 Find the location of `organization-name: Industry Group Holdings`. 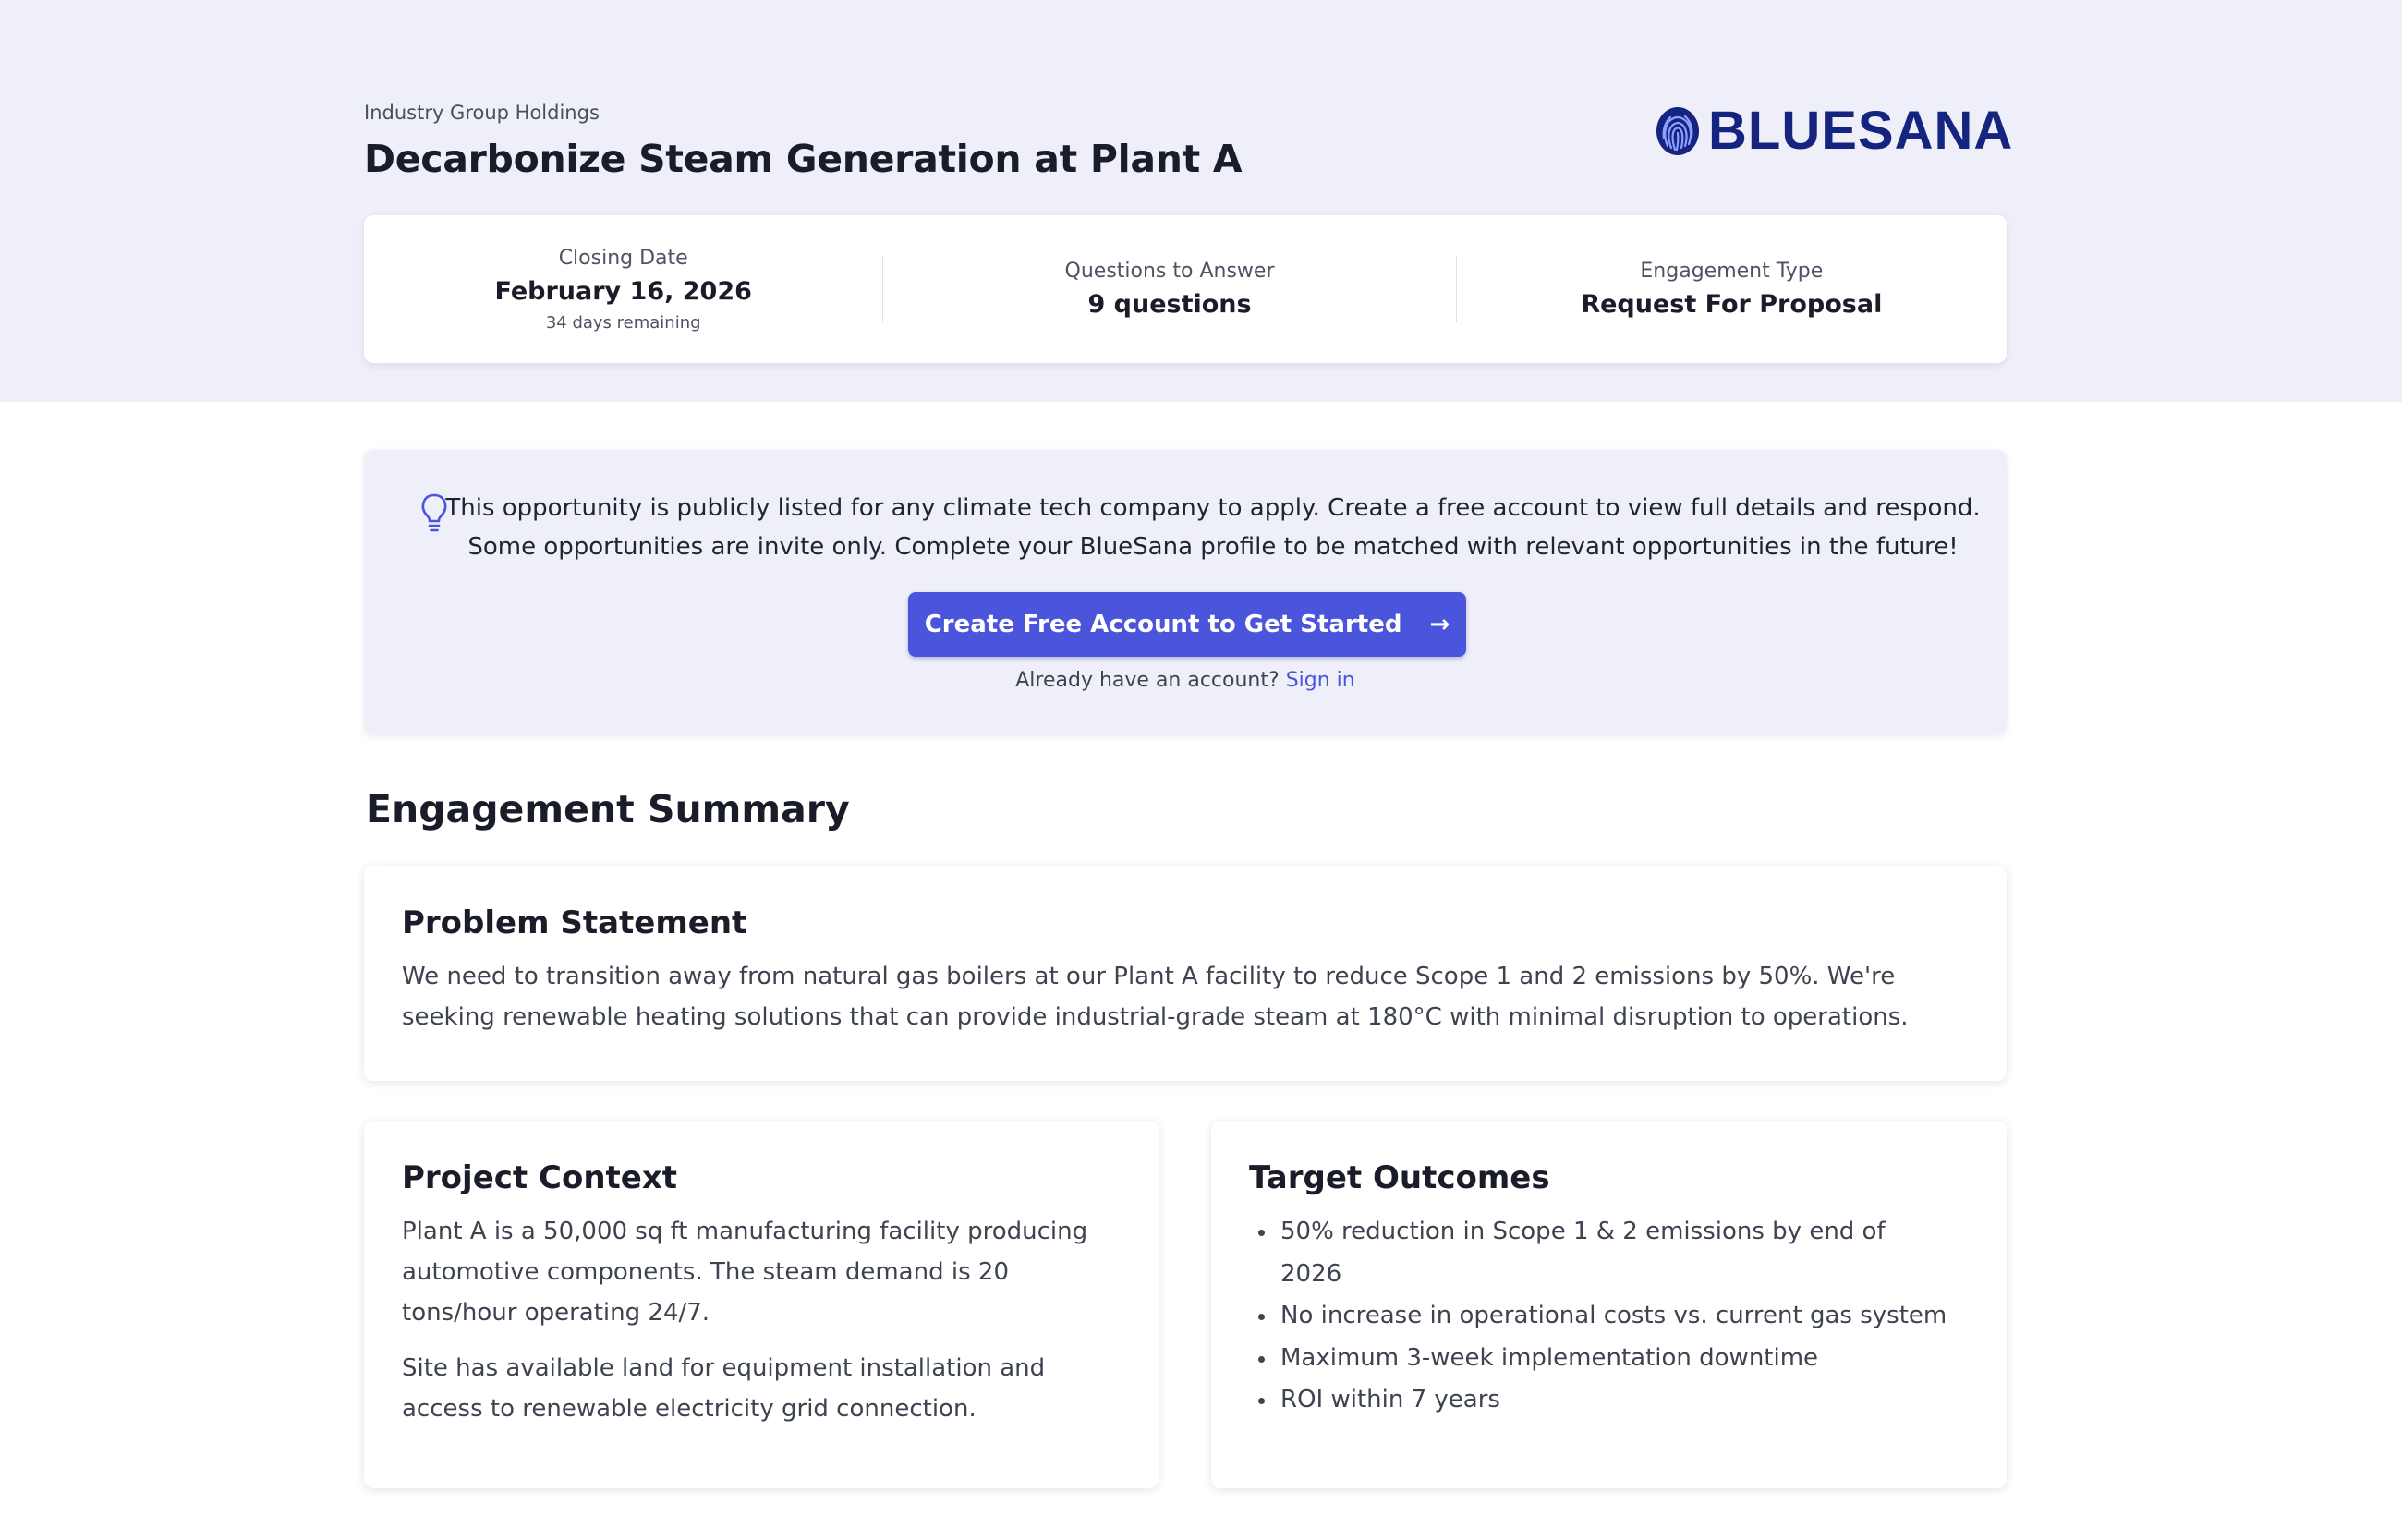

organization-name: Industry Group Holdings is located at coordinates (482, 113).